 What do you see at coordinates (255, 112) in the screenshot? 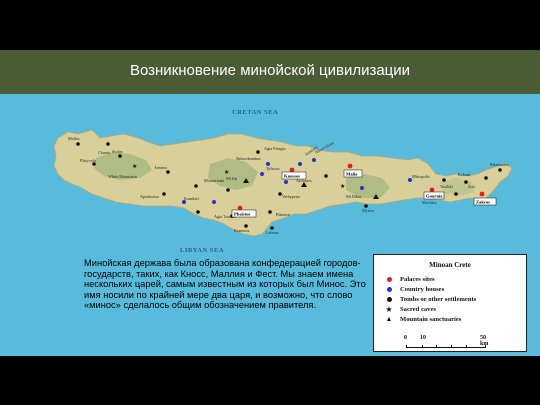
I see `cretan-sea-label: CRETAN SEA` at bounding box center [255, 112].